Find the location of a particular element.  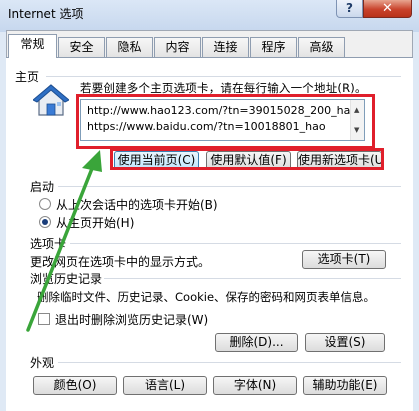

startup-homepage-radio is located at coordinates (45, 222).